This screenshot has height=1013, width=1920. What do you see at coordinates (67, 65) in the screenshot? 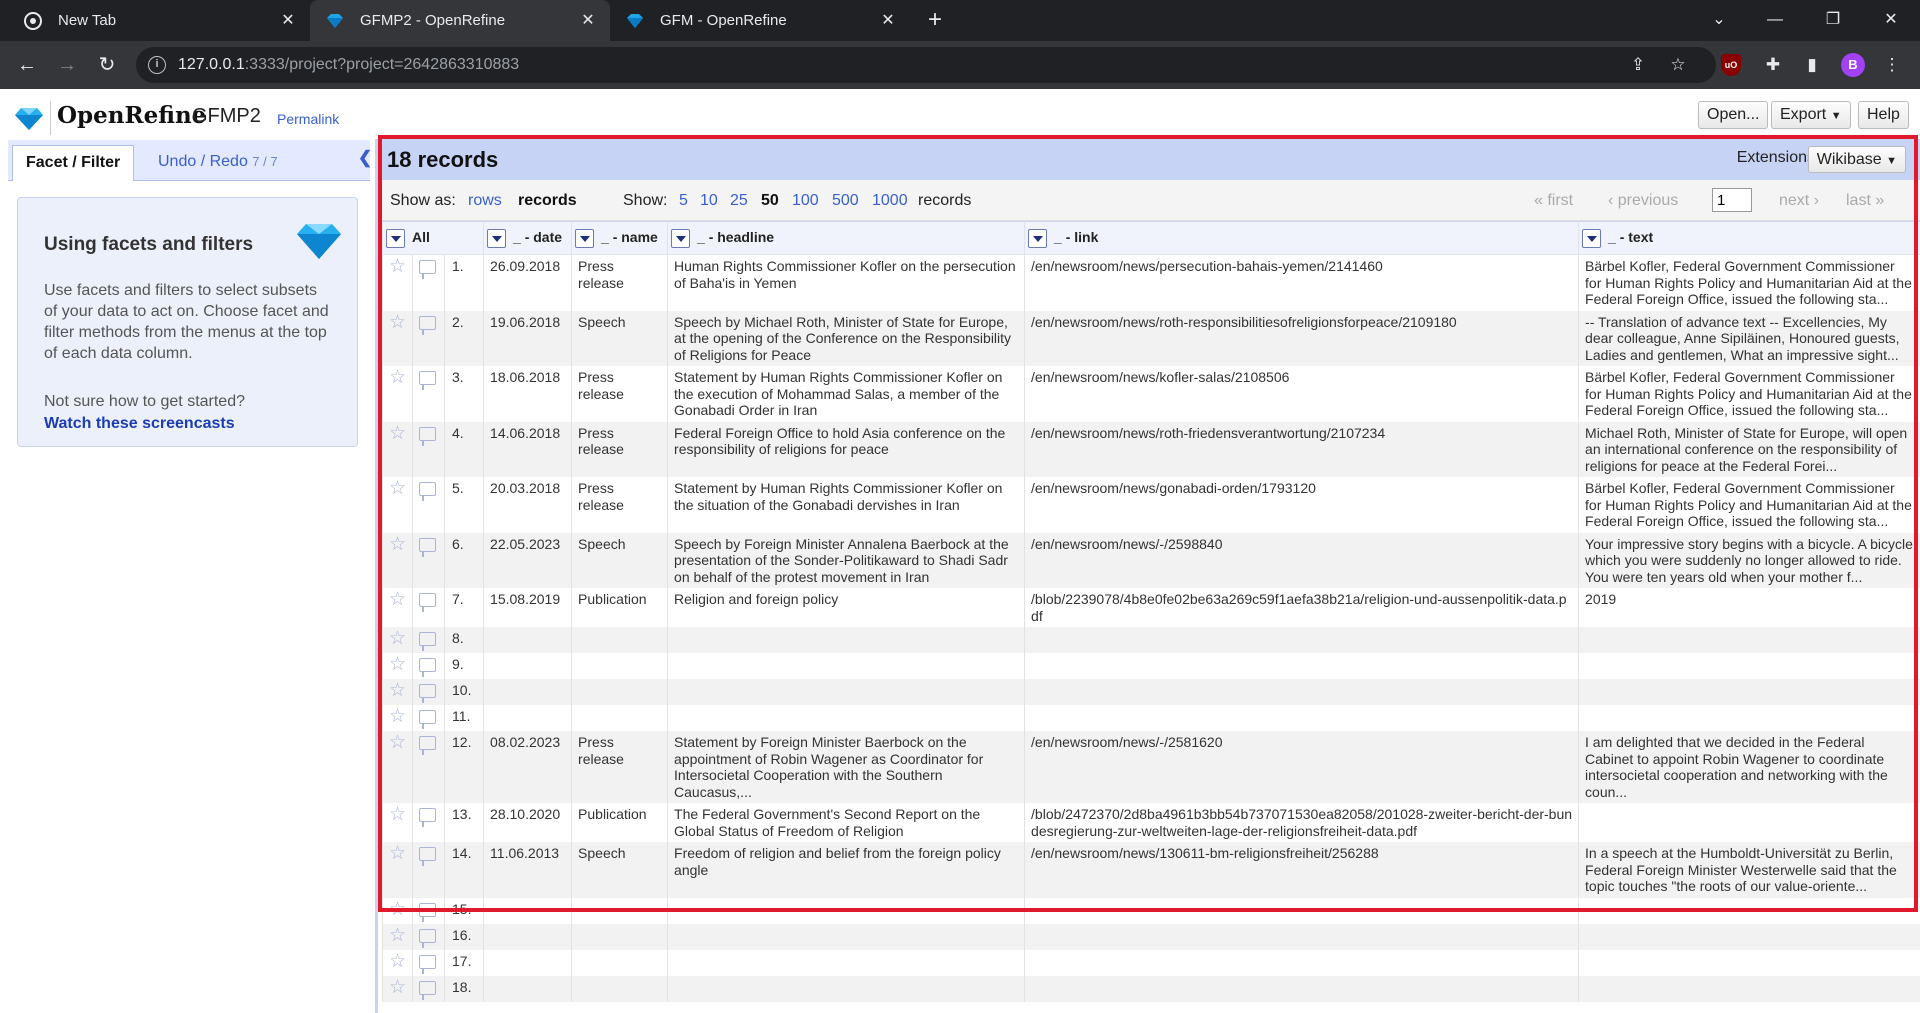
I see `forward-arrow-icon: →` at bounding box center [67, 65].